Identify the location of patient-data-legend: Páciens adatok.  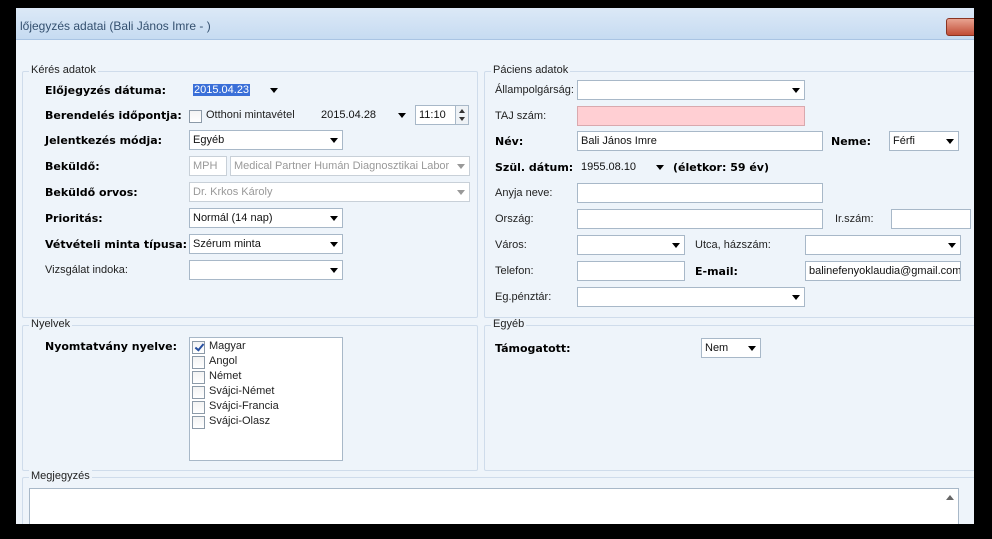
(531, 70).